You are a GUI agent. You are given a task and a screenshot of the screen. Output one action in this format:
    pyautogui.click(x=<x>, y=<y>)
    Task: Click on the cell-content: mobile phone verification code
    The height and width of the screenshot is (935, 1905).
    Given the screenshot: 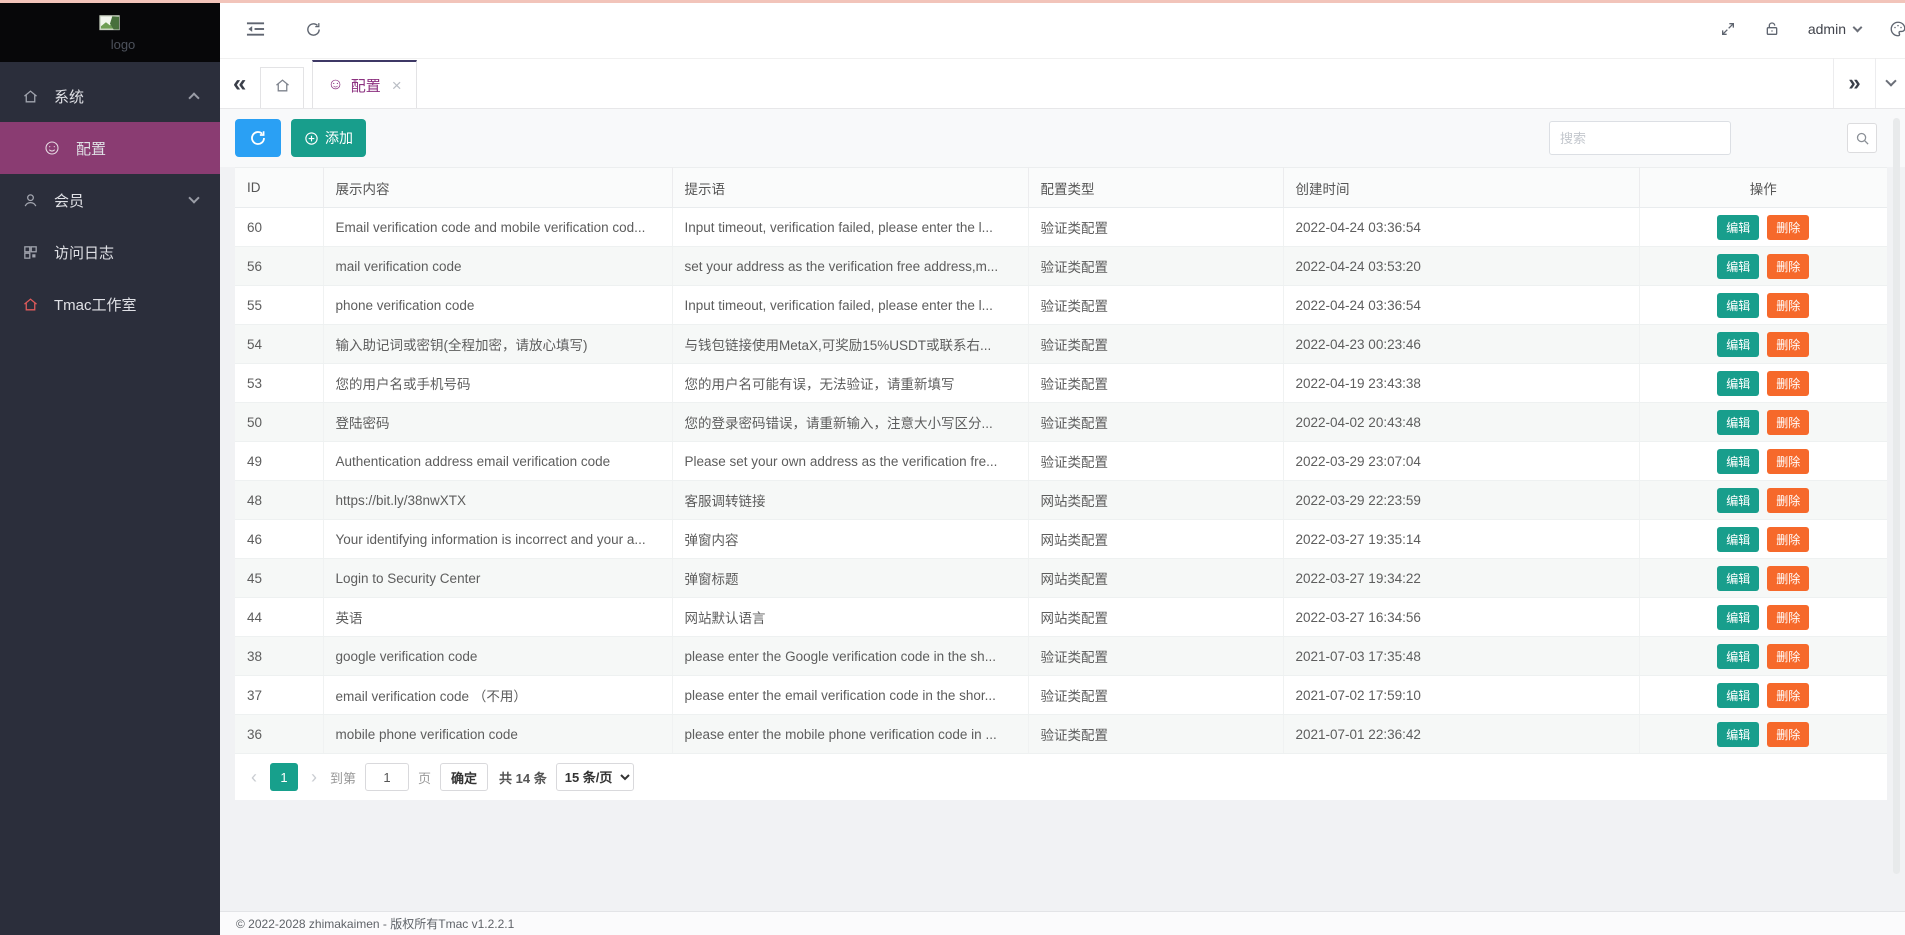 What is the action you would take?
    pyautogui.click(x=498, y=734)
    